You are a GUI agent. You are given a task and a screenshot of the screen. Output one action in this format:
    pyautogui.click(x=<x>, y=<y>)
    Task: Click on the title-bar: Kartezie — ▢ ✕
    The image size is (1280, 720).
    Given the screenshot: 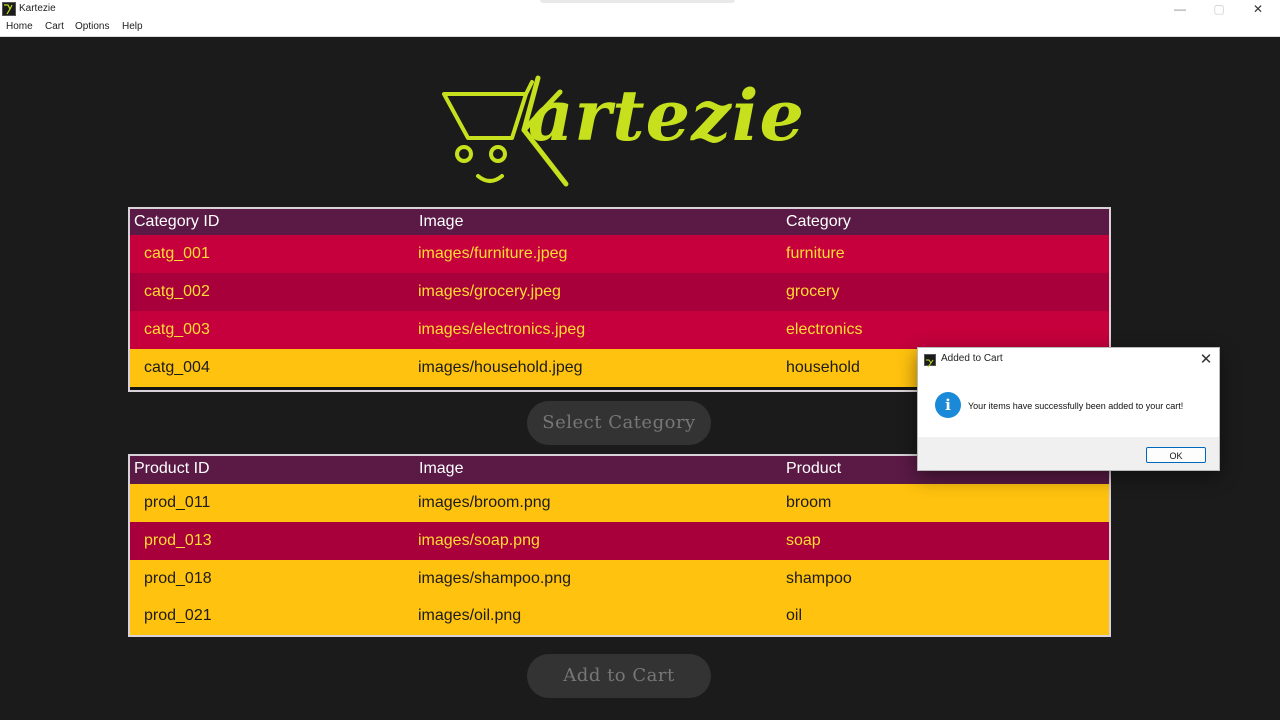 What is the action you would take?
    pyautogui.click(x=640, y=9)
    